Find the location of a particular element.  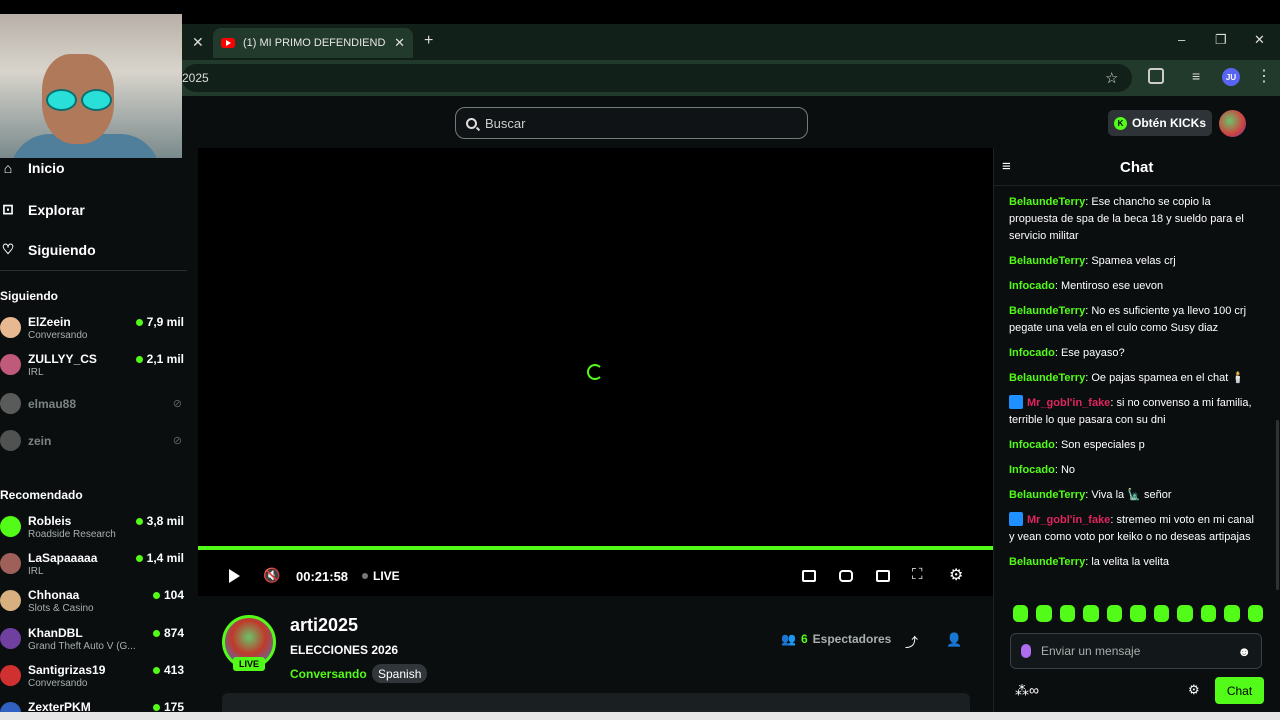

send-chat-button: Chat is located at coordinates (1239, 690).